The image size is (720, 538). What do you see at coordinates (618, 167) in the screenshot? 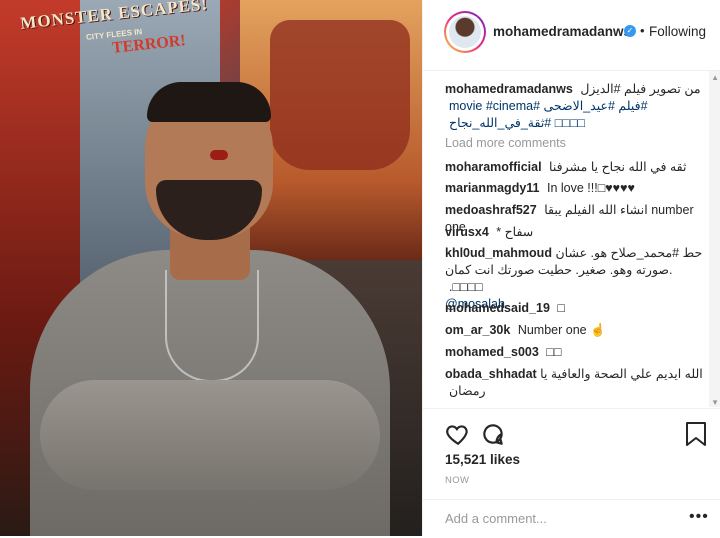
I see `comment-text: ثقه في الله نجاح يا مشرفنا` at bounding box center [618, 167].